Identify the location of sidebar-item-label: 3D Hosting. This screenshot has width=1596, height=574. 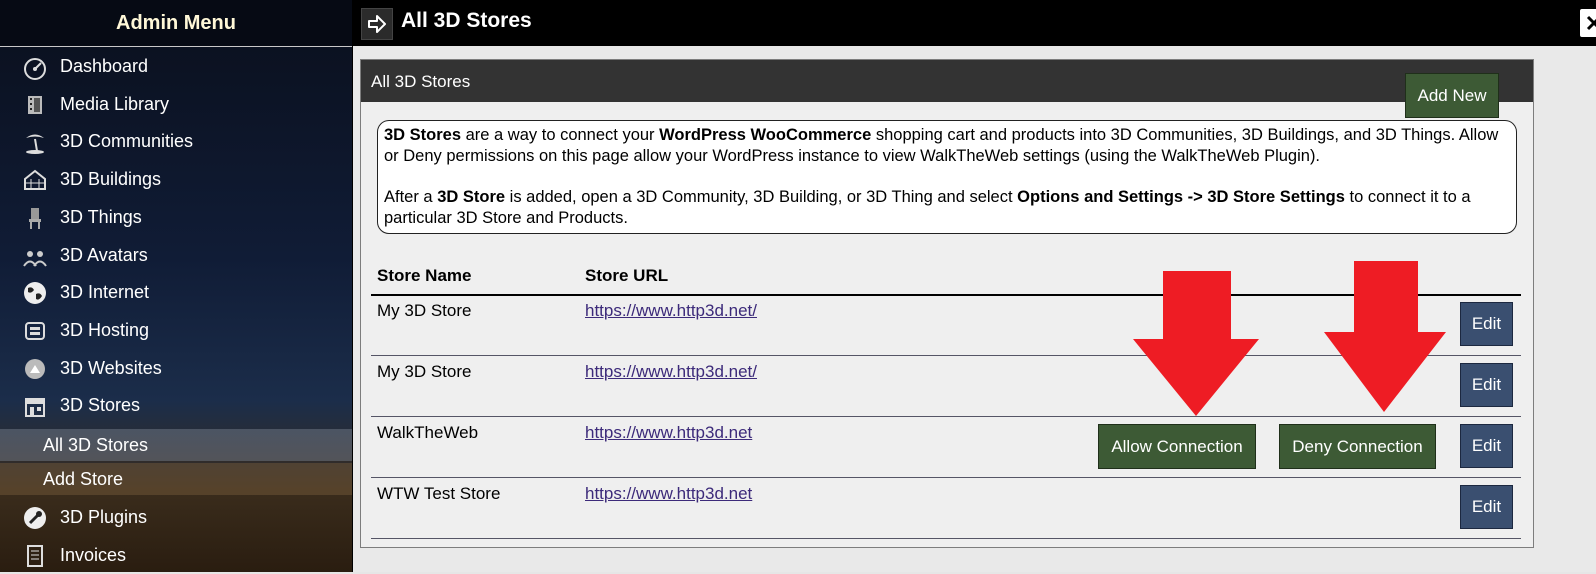
(105, 330).